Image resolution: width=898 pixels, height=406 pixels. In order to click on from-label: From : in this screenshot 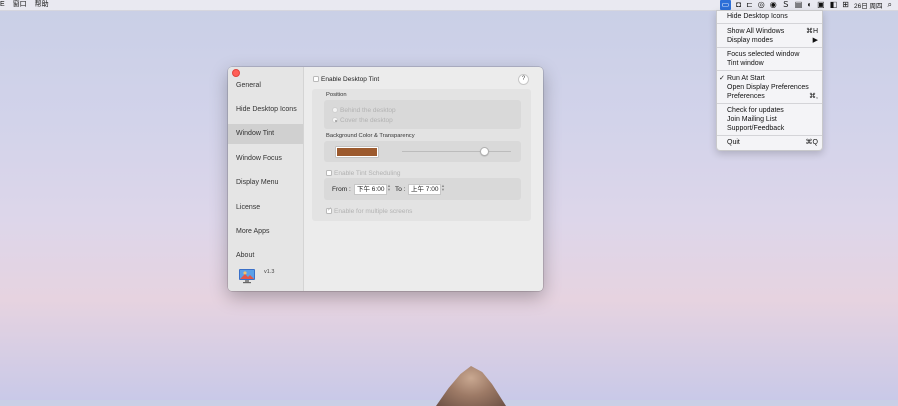, I will do `click(341, 189)`.